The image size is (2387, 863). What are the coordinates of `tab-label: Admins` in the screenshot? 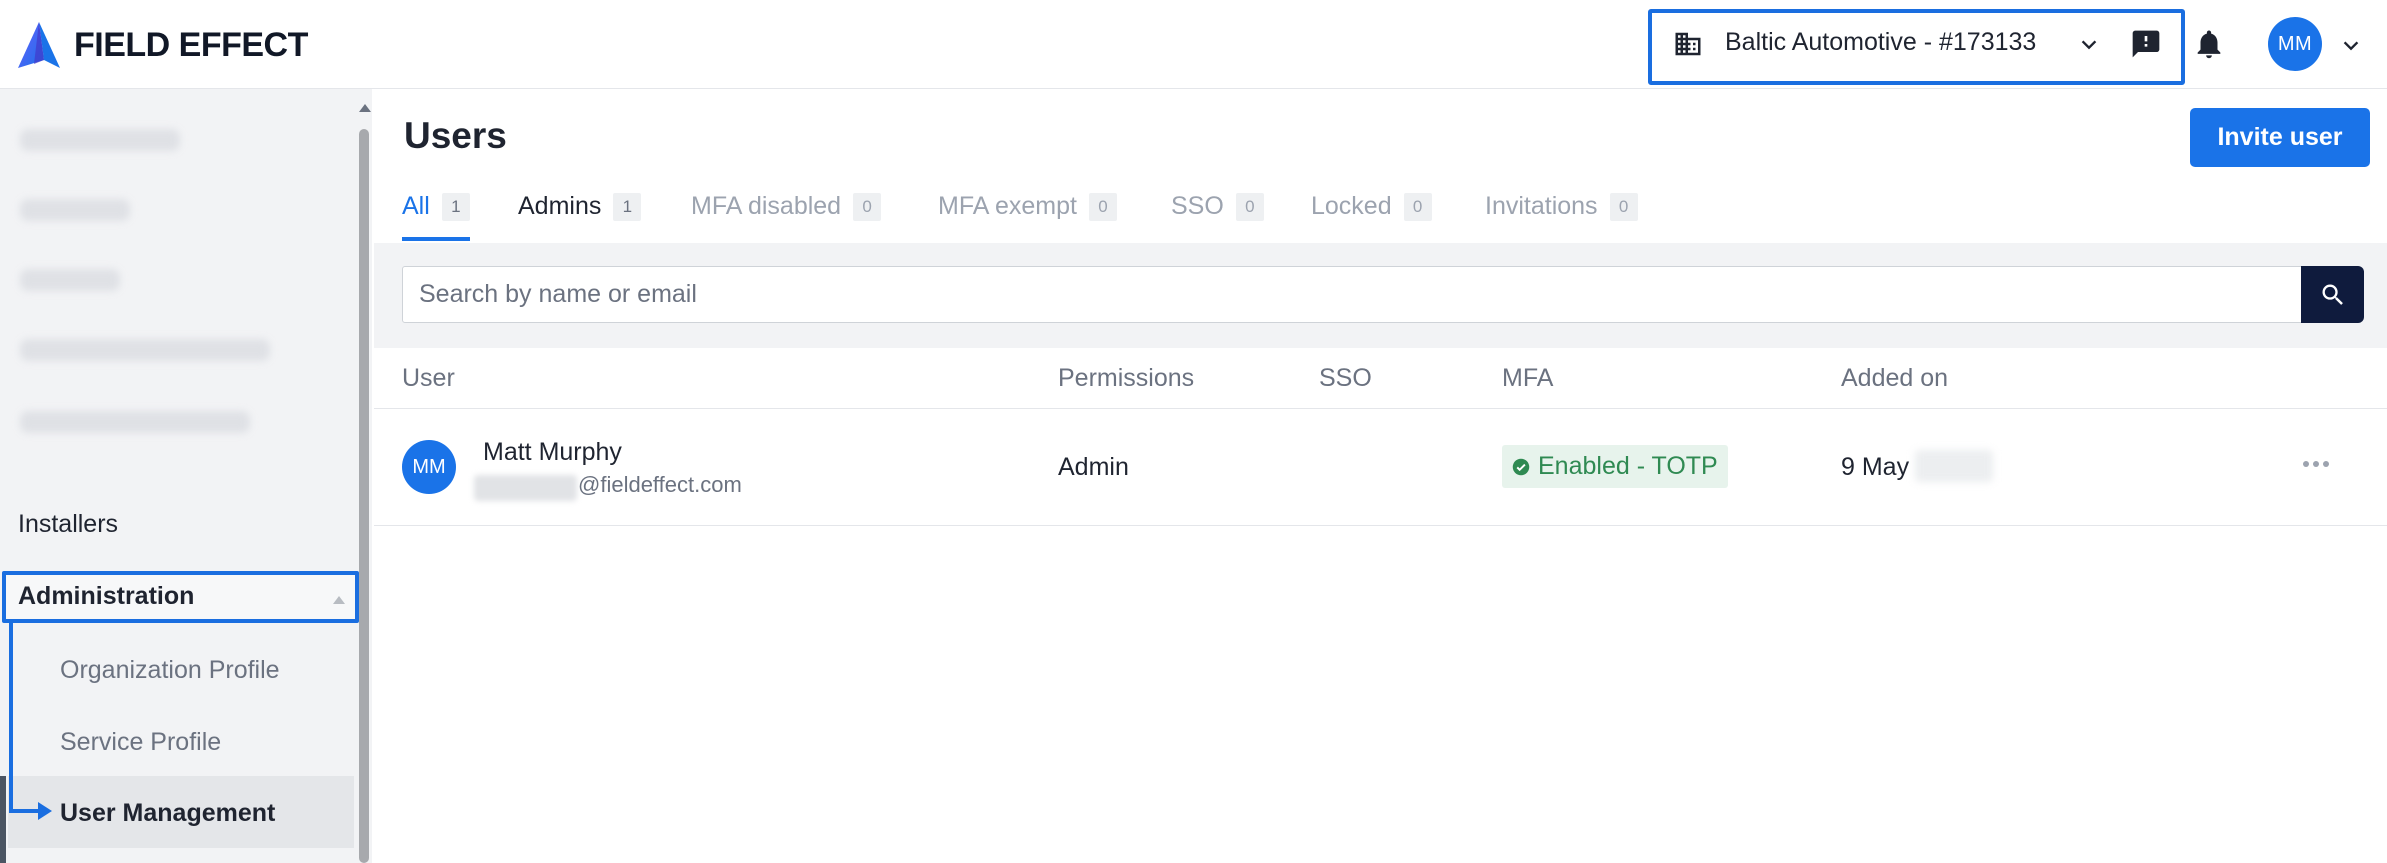 It's located at (560, 206).